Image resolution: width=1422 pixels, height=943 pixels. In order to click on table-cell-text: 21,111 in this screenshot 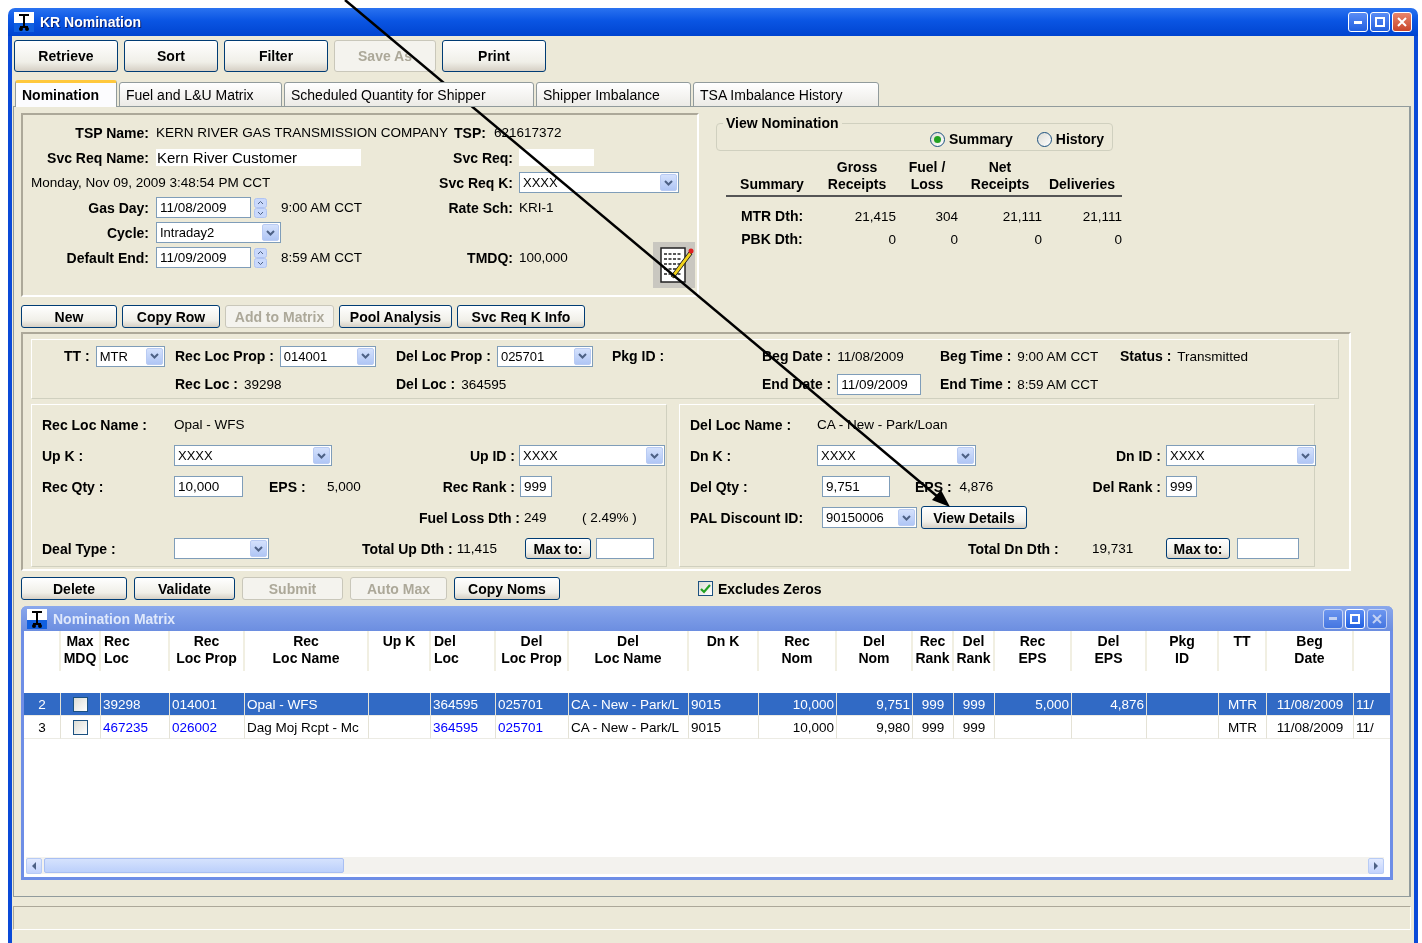, I will do `click(1021, 217)`.